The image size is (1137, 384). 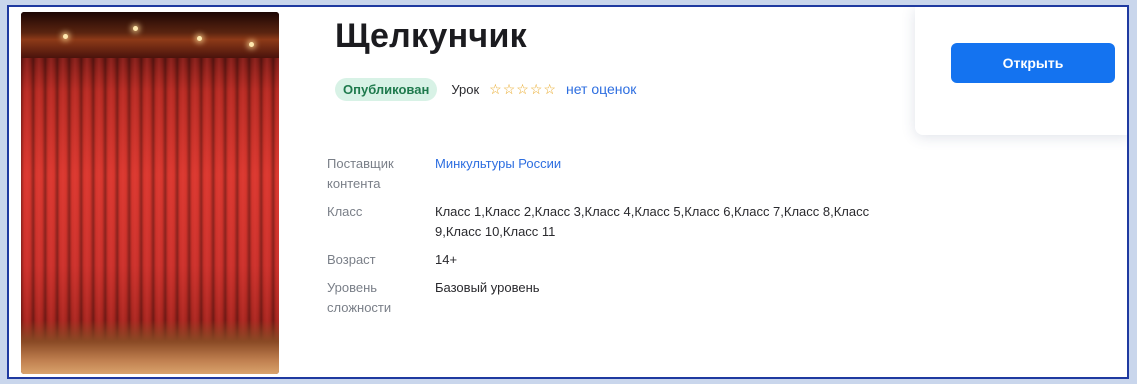 I want to click on detail-row-age: Возраст 14+, so click(x=617, y=260).